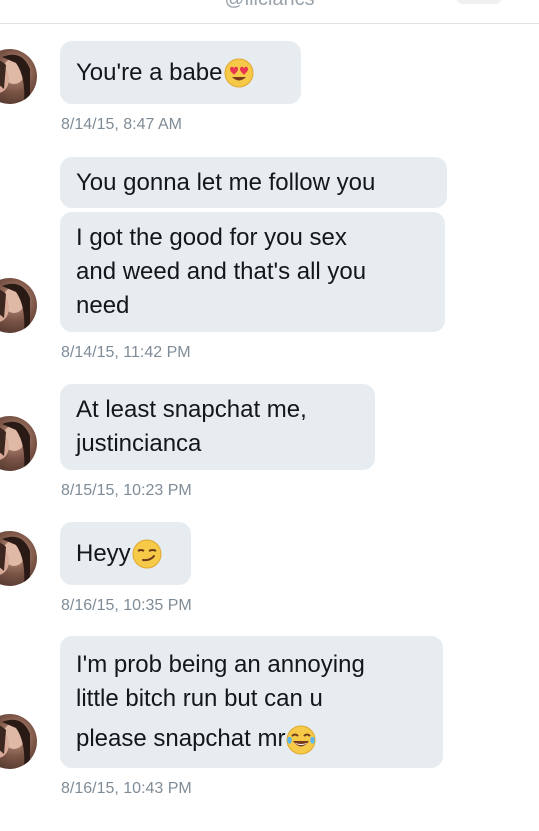  Describe the element at coordinates (126, 490) in the screenshot. I see `message-timestamp: 8/15/15, 10:23 PM` at that location.